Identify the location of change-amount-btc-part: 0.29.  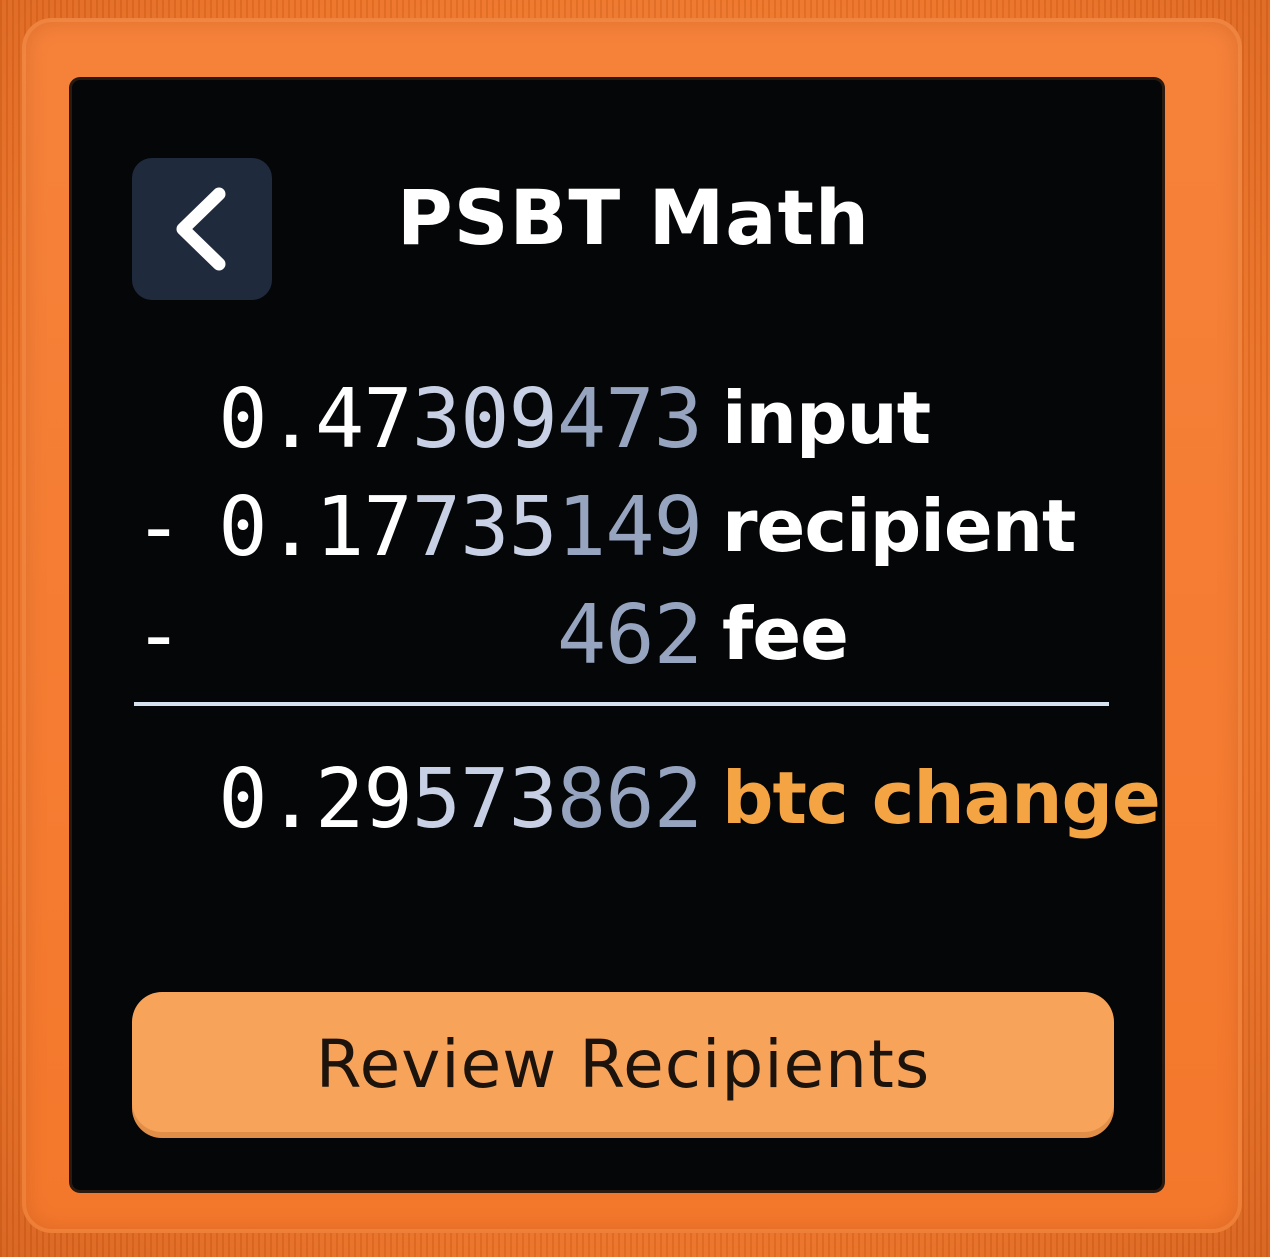
(315, 799).